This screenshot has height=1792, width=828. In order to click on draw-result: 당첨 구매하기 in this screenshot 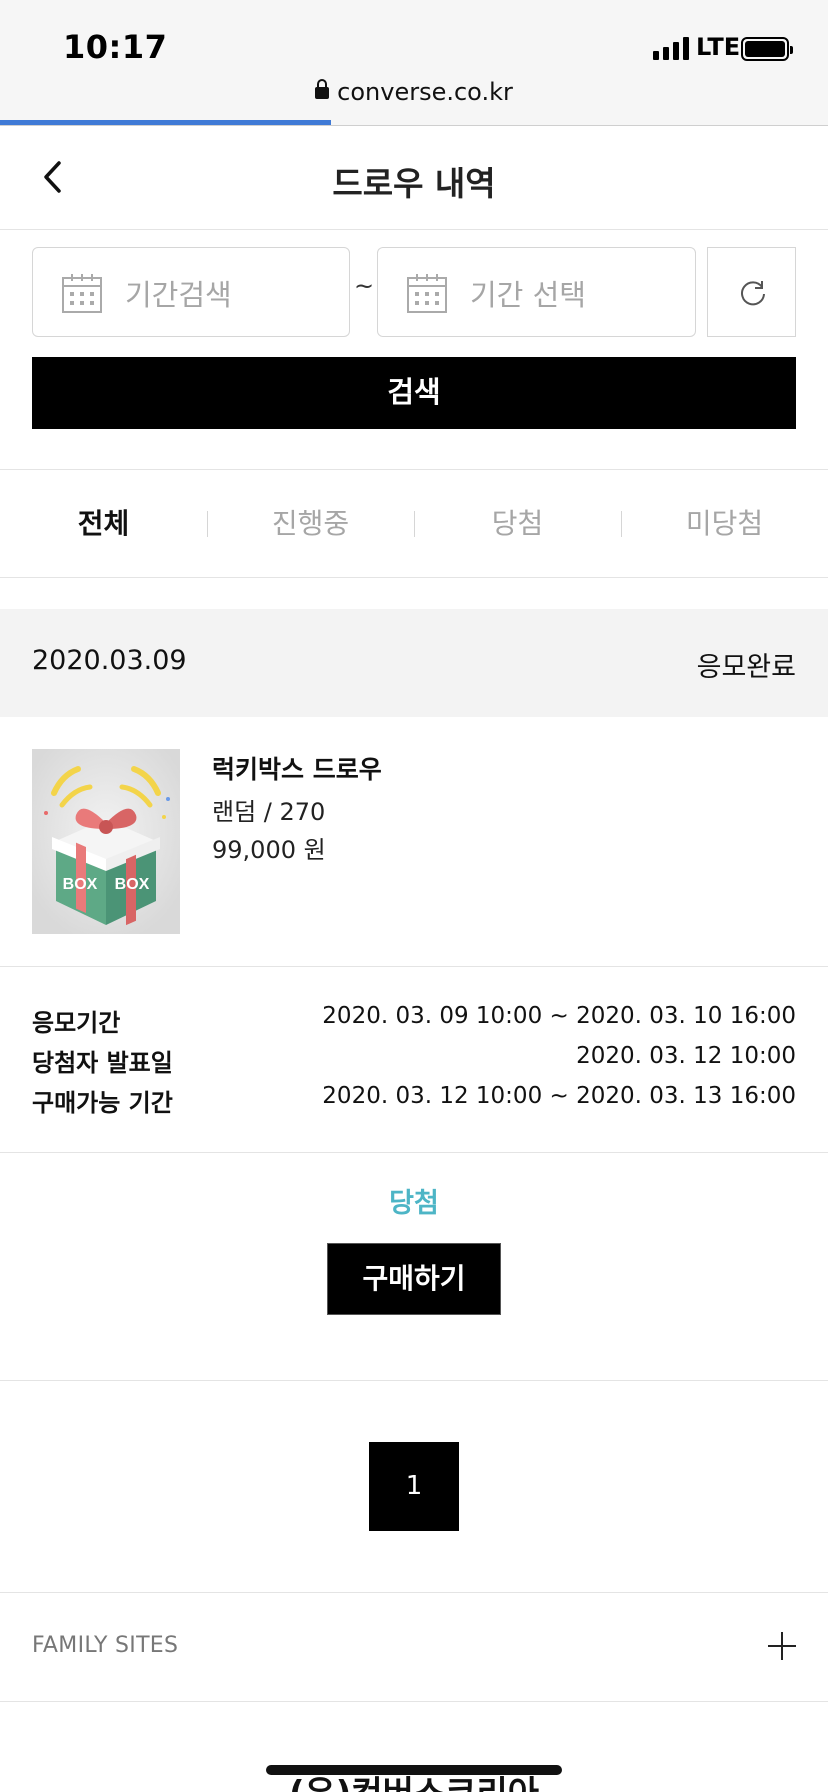, I will do `click(414, 1267)`.